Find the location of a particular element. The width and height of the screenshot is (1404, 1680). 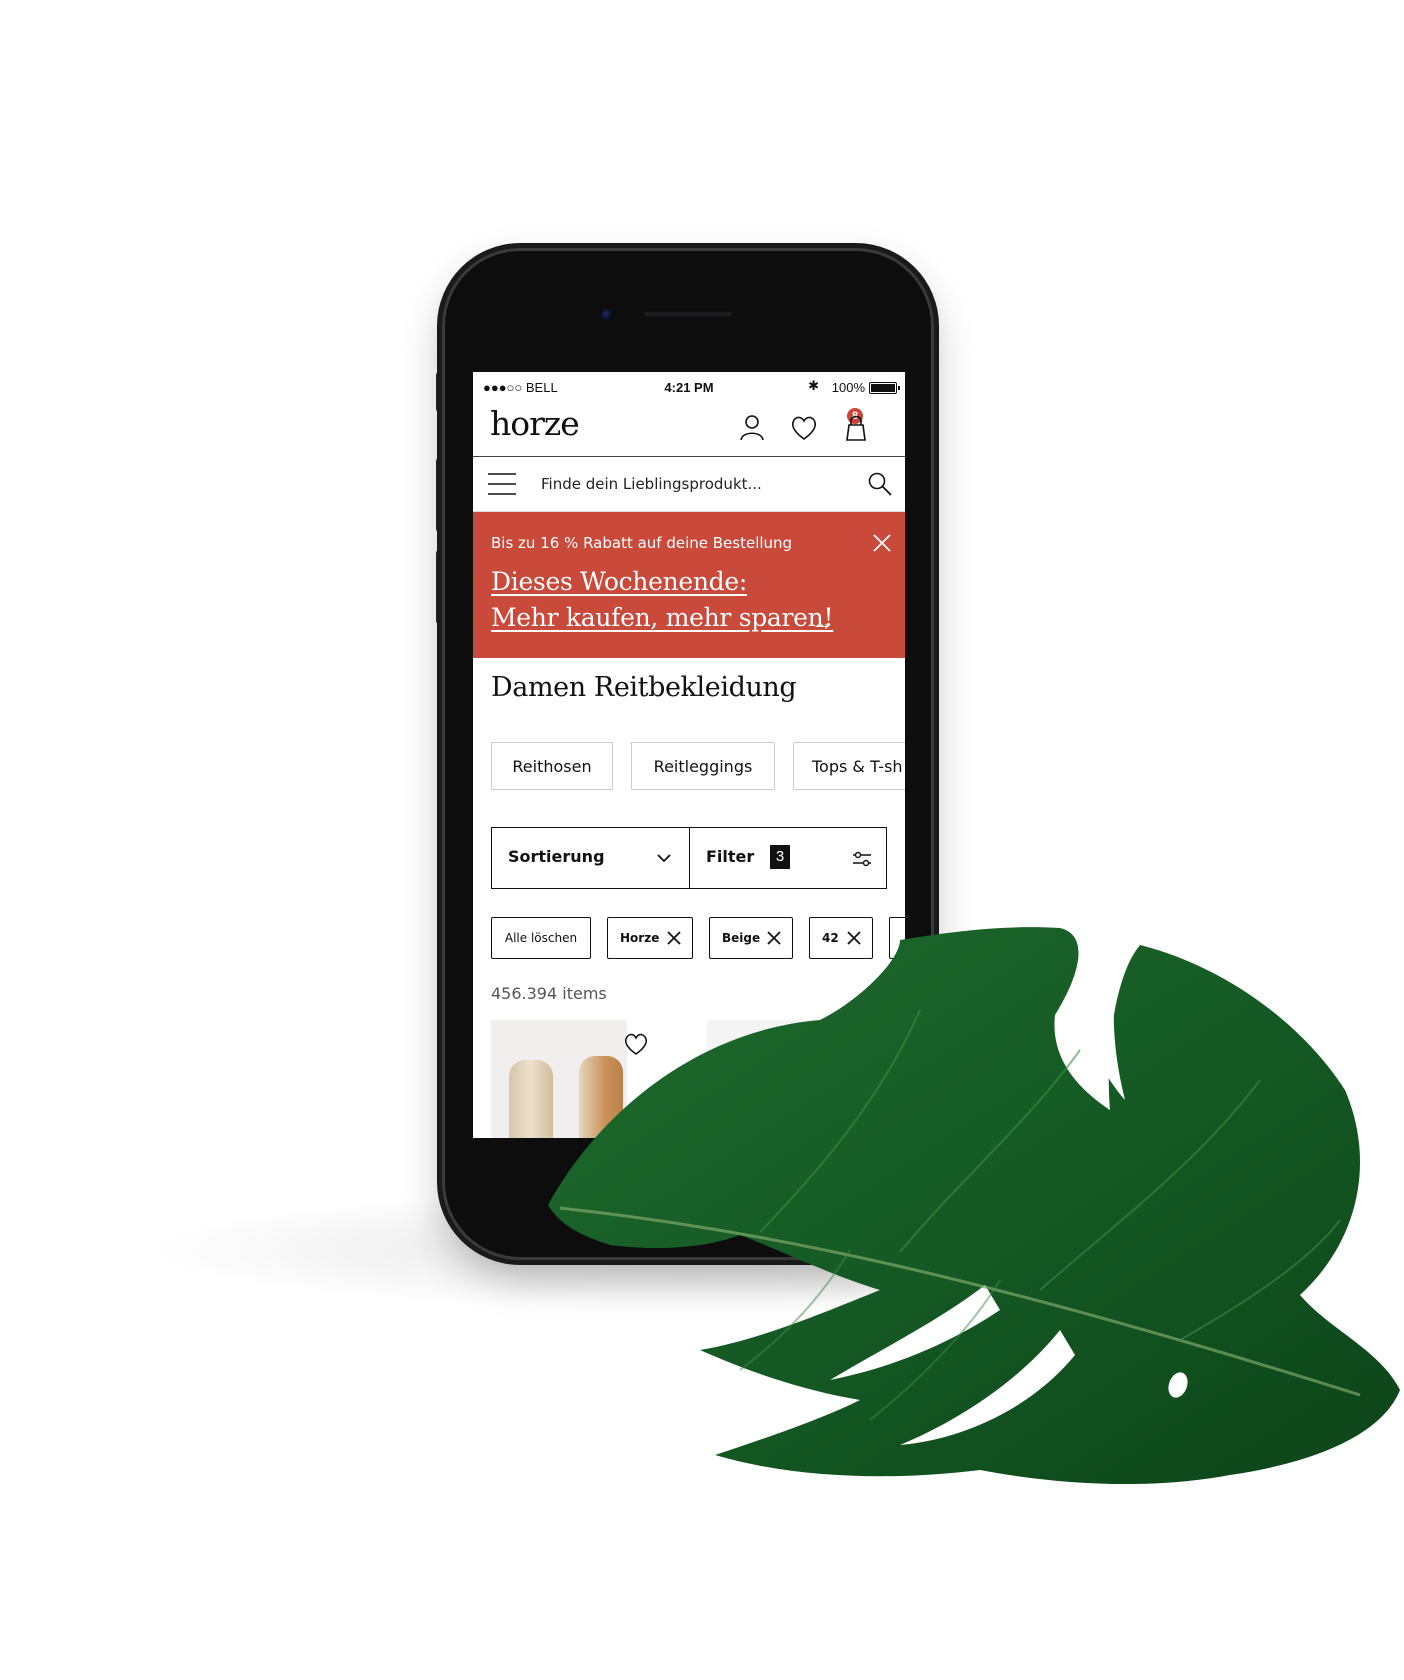

filter-tag-label: 42 is located at coordinates (830, 938).